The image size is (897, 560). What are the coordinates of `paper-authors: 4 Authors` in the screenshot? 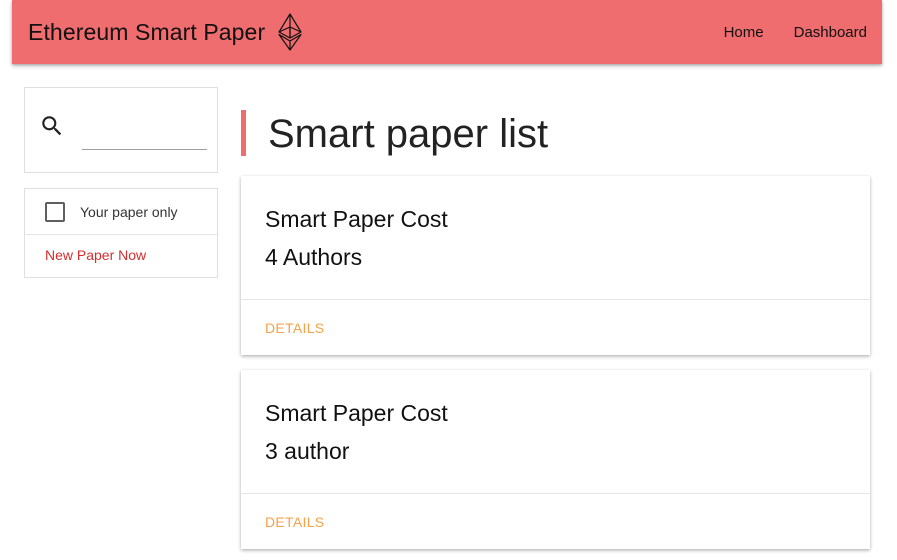 It's located at (314, 257).